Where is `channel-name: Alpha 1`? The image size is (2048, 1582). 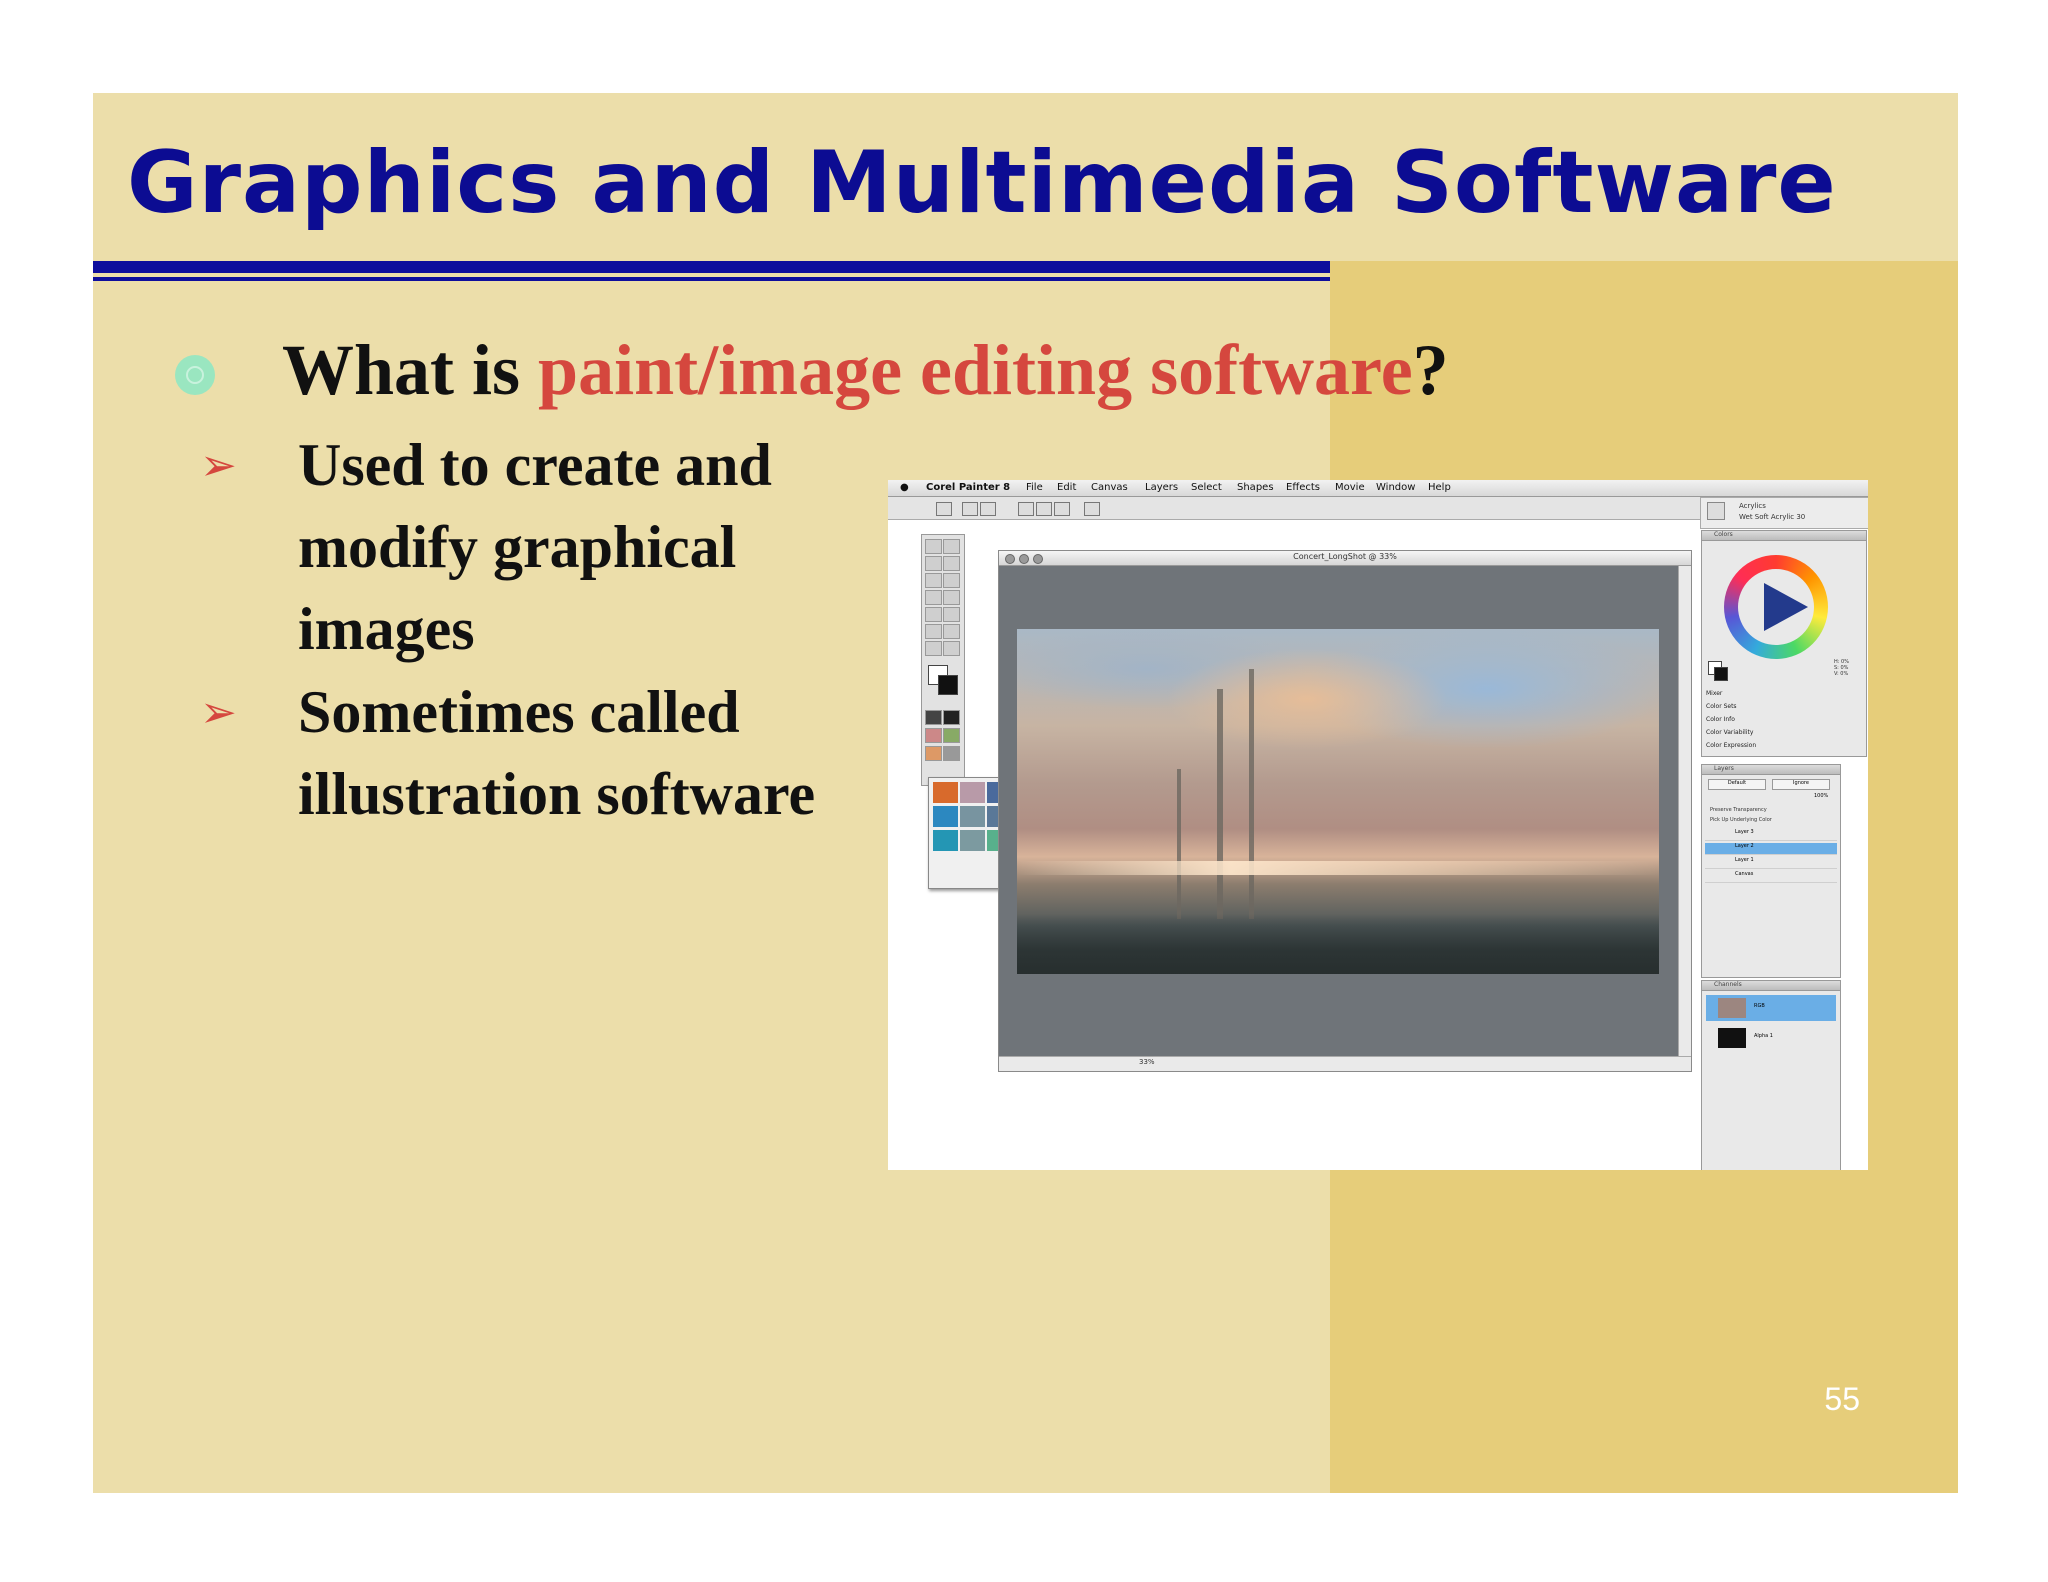
channel-name: Alpha 1 is located at coordinates (1763, 1036).